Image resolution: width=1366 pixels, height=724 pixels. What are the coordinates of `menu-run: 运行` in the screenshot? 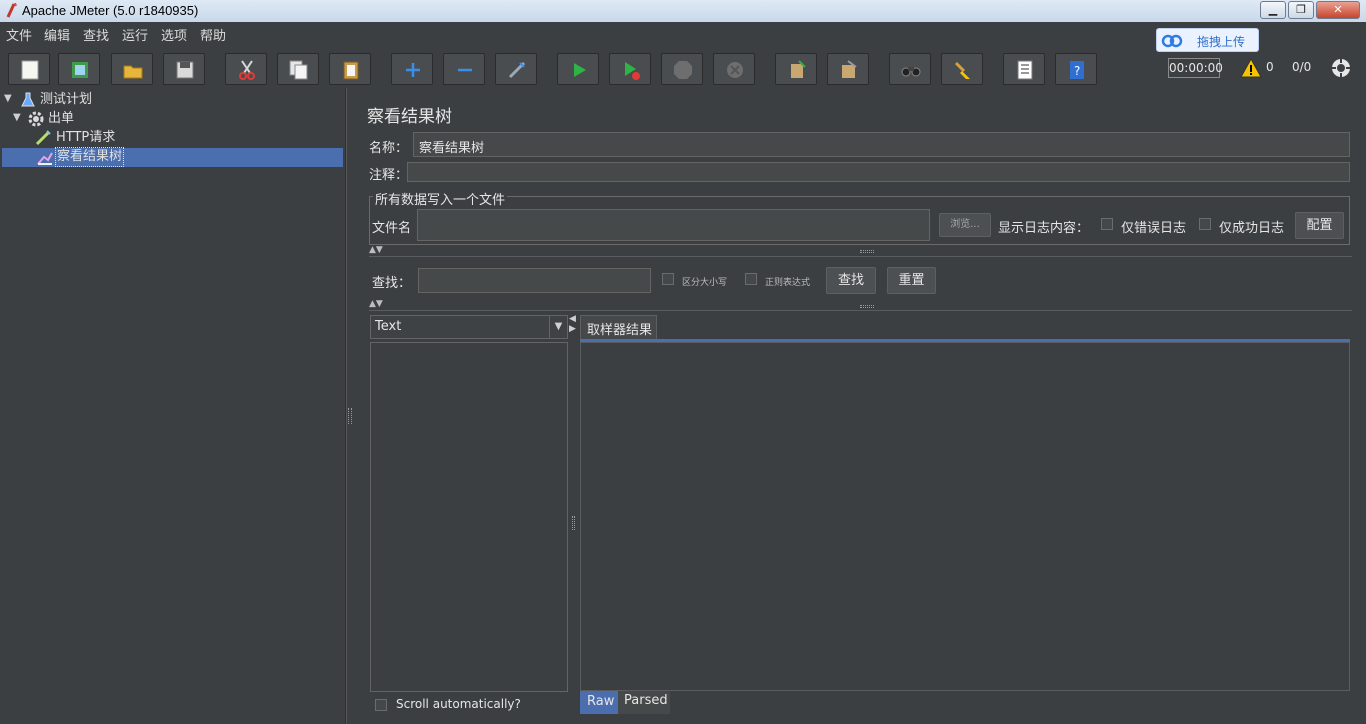 It's located at (135, 34).